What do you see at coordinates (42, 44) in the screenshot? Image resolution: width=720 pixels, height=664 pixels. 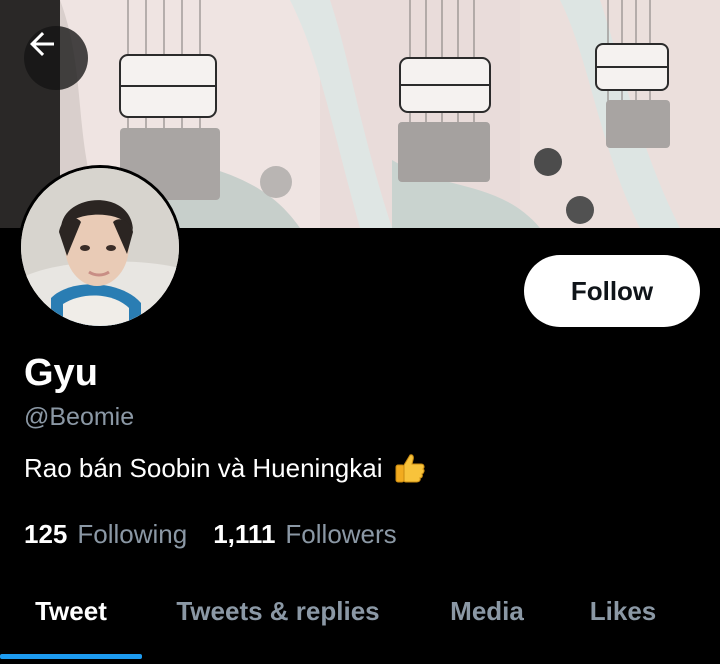 I see `arrow-left-icon` at bounding box center [42, 44].